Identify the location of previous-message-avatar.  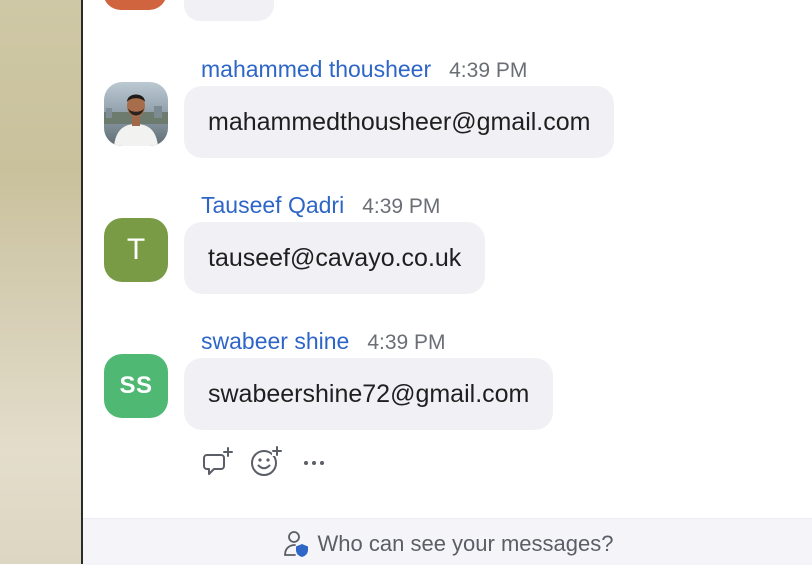
(135, 5).